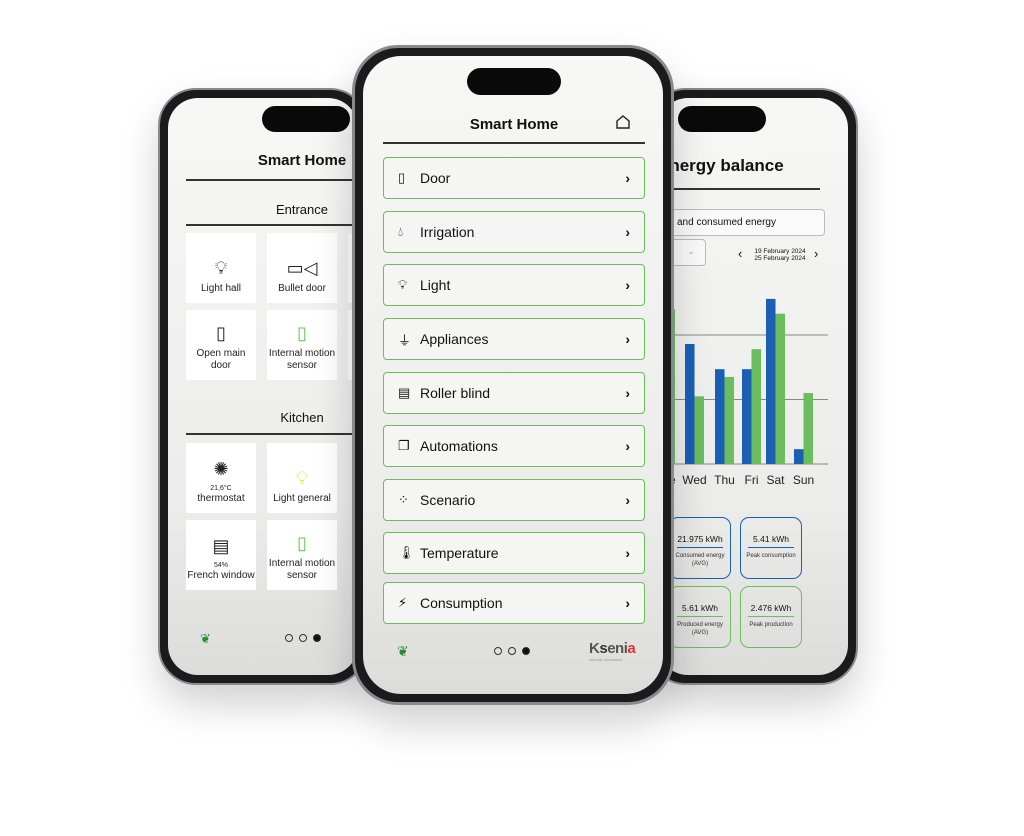 The width and height of the screenshot is (1024, 836). I want to click on stat-card: 5.41 kWh Peak consumption, so click(771, 548).